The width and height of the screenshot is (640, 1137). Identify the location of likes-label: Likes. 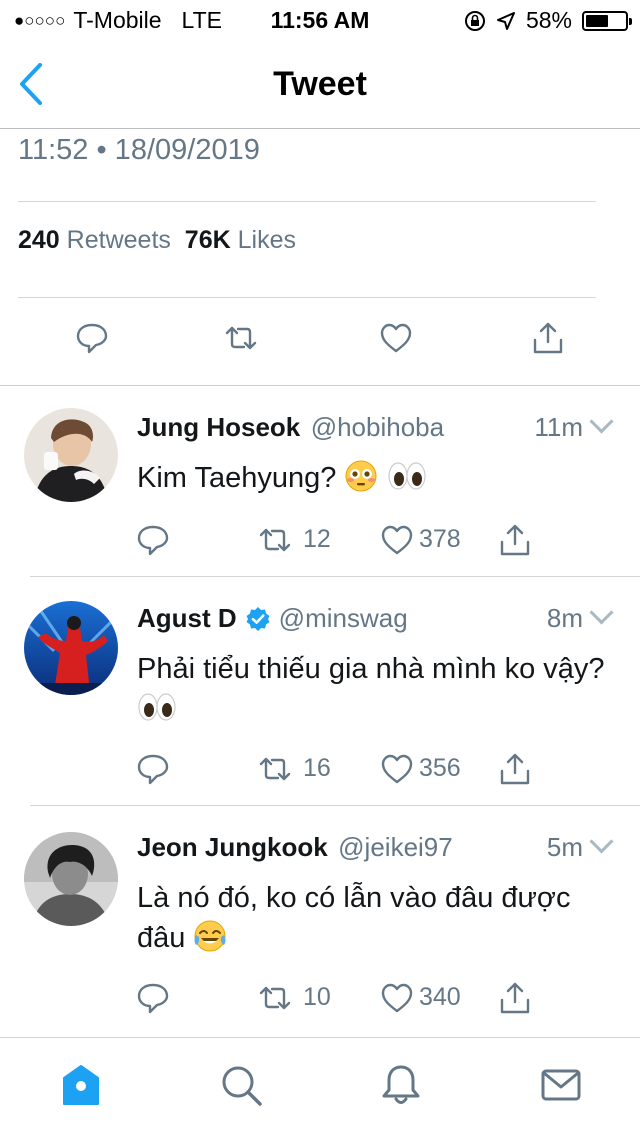
(267, 240).